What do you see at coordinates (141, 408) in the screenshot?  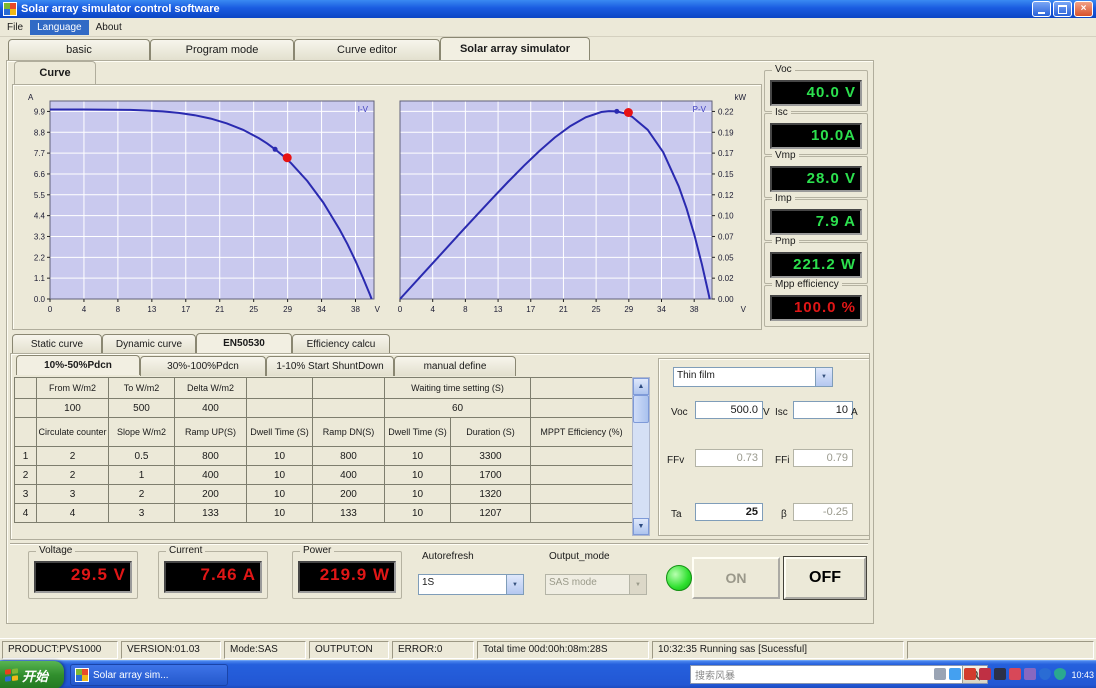 I see `to-value: 500` at bounding box center [141, 408].